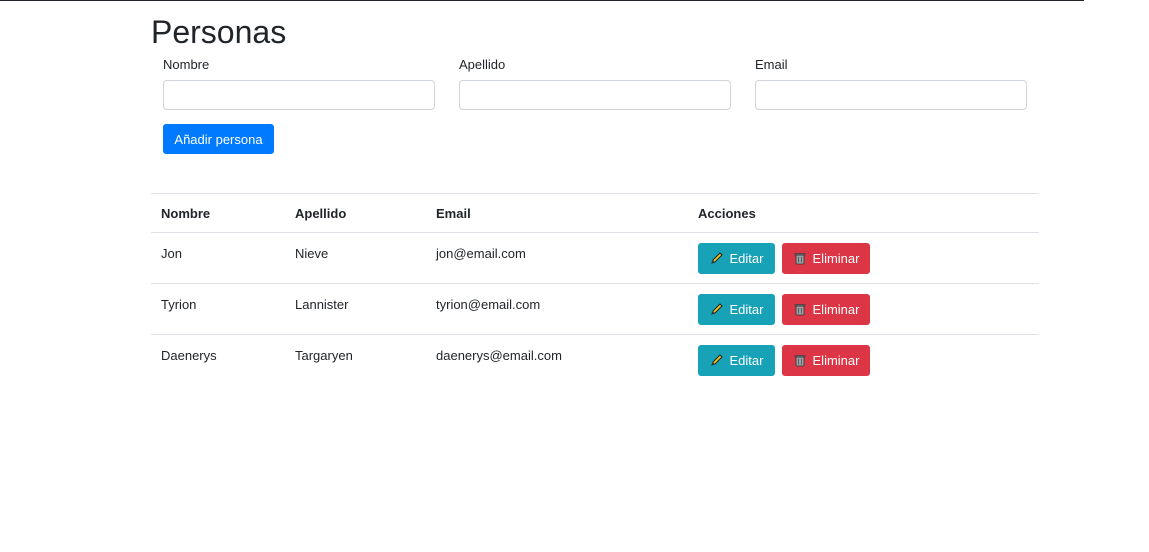 The width and height of the screenshot is (1149, 552). I want to click on cell-apellido: Nieve, so click(355, 258).